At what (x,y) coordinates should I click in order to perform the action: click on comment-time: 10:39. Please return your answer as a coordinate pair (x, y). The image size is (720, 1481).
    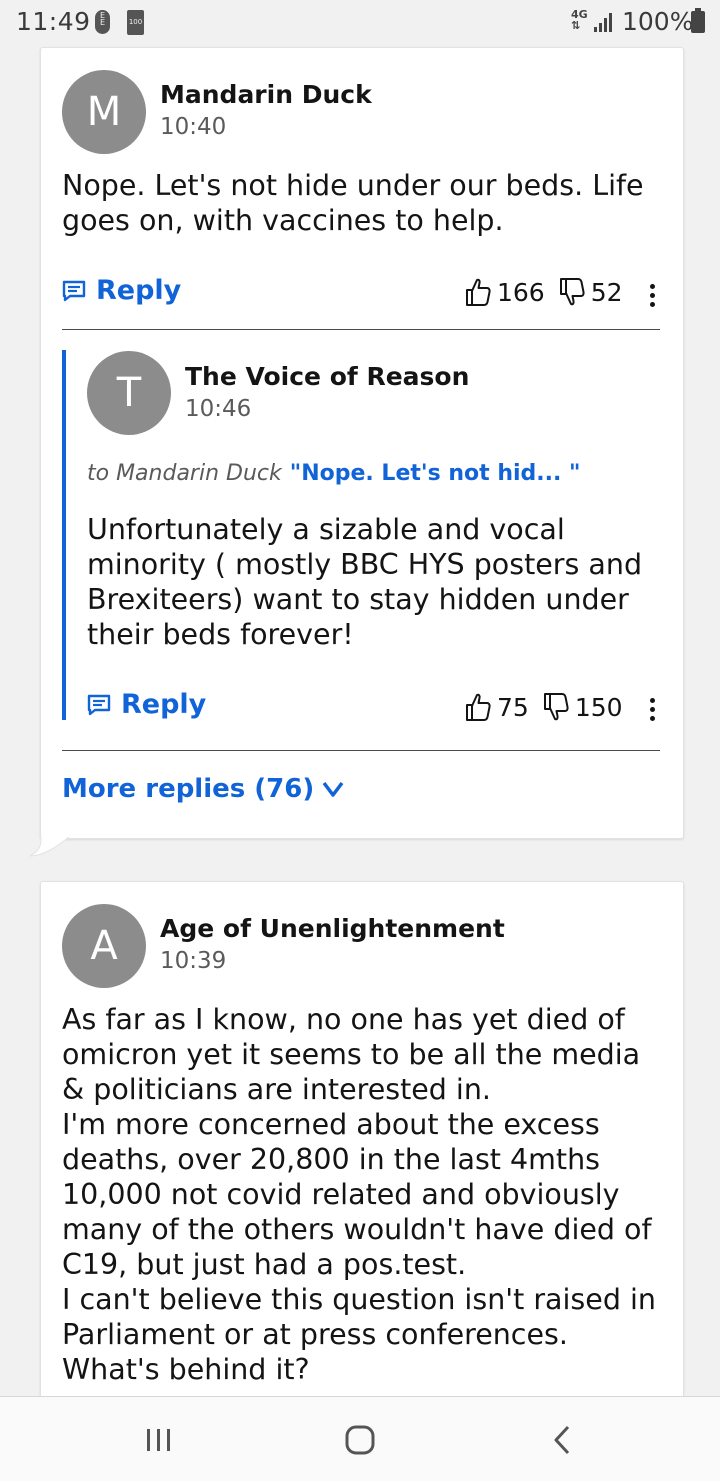
    Looking at the image, I should click on (193, 961).